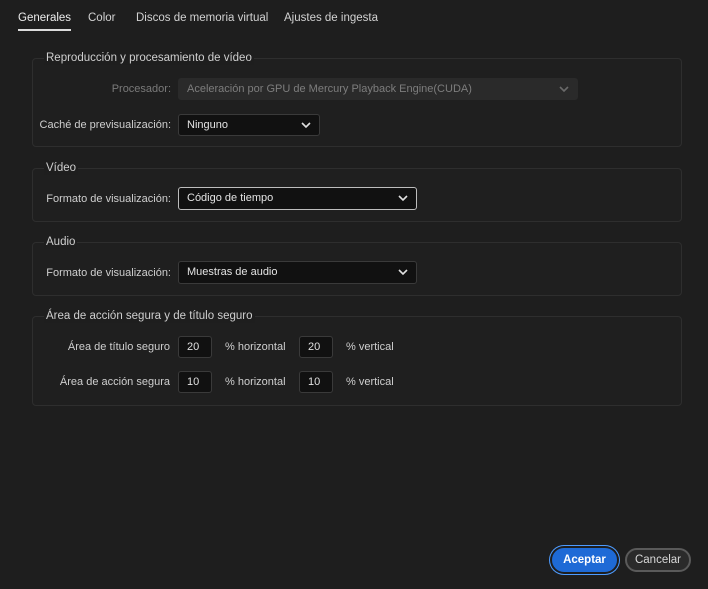  Describe the element at coordinates (149, 316) in the screenshot. I see `safe-margins-title: Área de acción segura y de título seguro` at that location.